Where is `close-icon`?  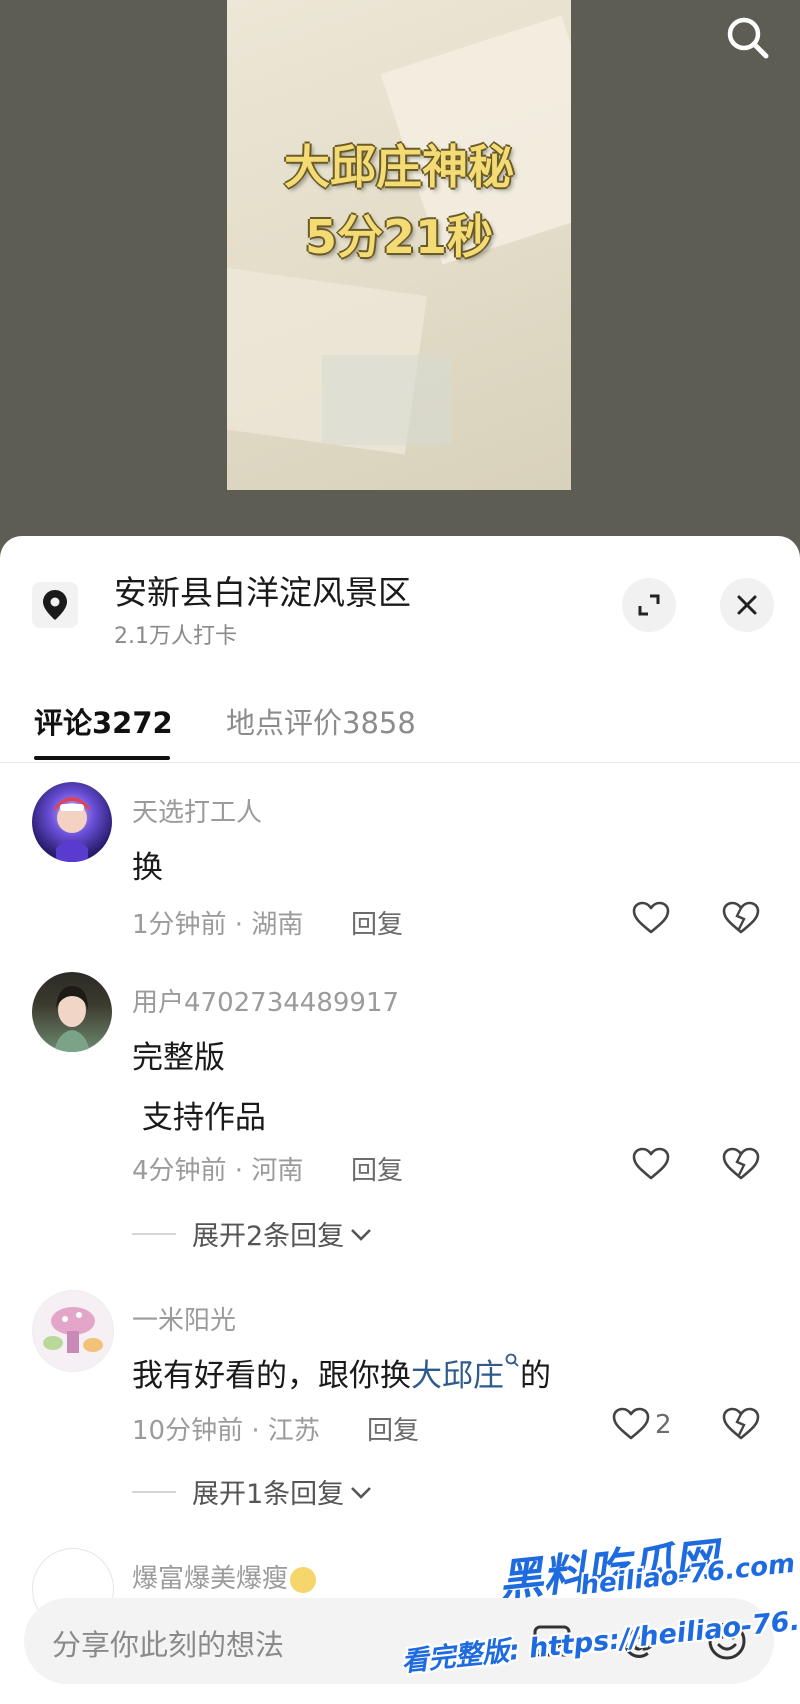
close-icon is located at coordinates (747, 605).